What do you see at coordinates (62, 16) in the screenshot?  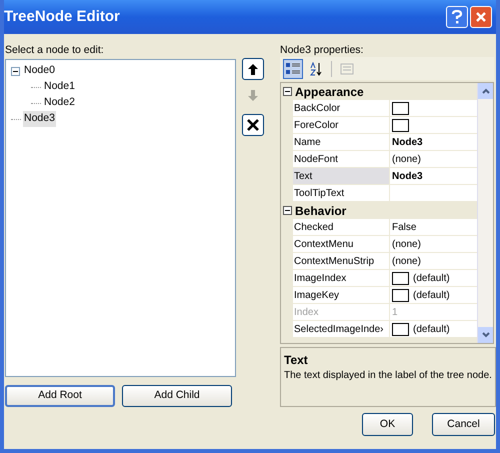 I see `window-title: TreeNode Editor` at bounding box center [62, 16].